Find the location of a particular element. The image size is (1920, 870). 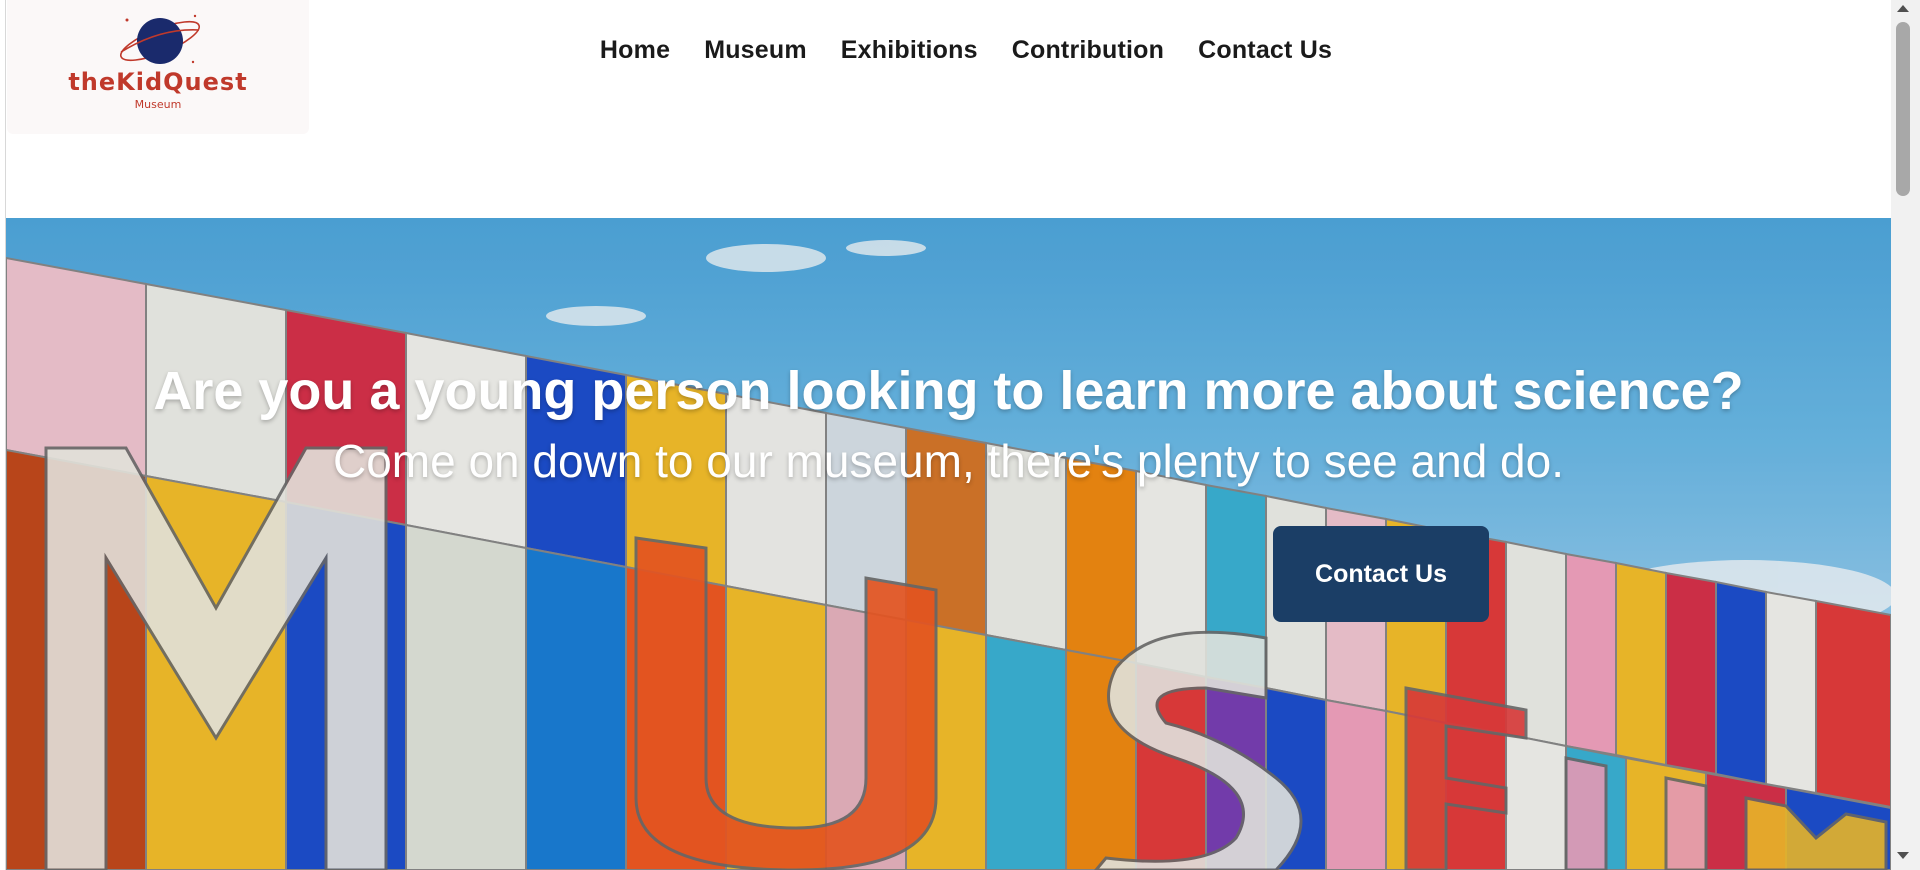

nav-contribution-link: Contribution is located at coordinates (1088, 50).